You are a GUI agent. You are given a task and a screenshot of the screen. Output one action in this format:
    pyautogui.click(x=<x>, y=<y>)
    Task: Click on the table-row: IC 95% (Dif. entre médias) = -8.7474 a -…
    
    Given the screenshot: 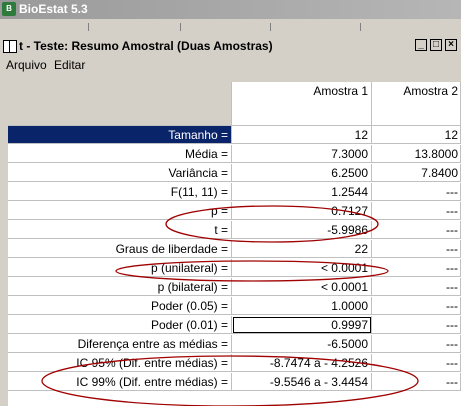 What is the action you would take?
    pyautogui.click(x=234, y=363)
    